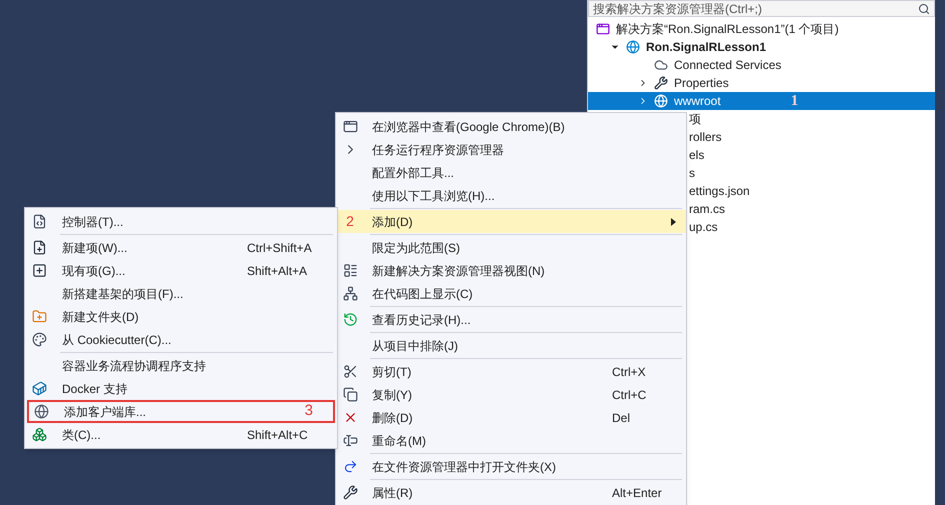 The image size is (945, 505). I want to click on annotation-number: 1, so click(794, 101).